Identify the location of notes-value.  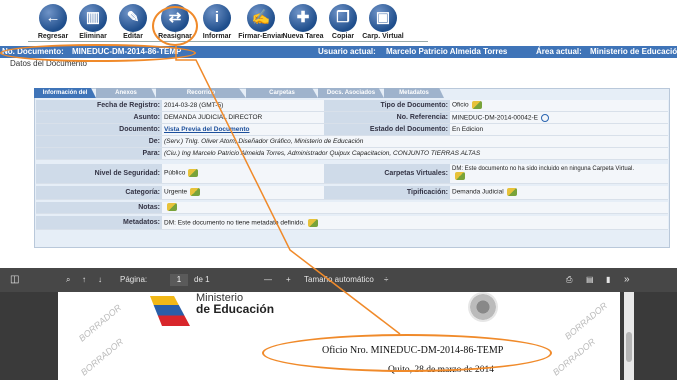
(170, 207).